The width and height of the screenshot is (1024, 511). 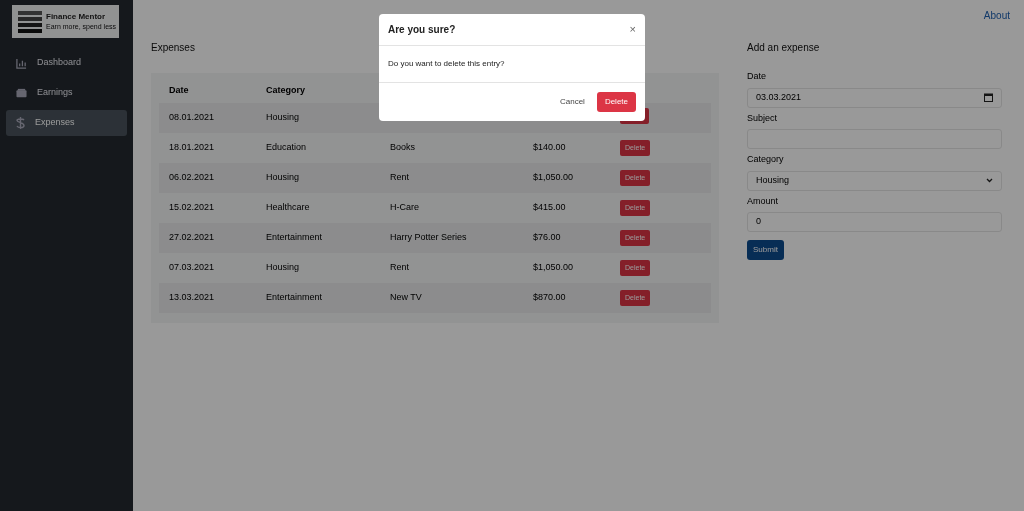 I want to click on sidebar-item: Expenses, so click(x=66, y=123).